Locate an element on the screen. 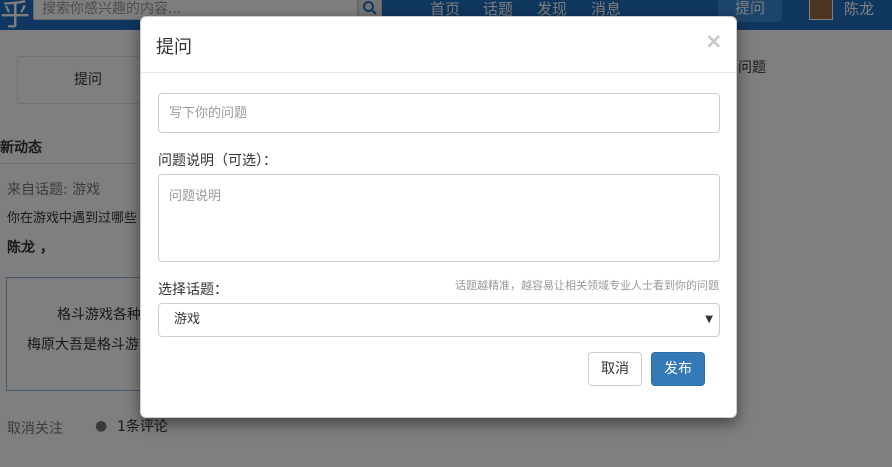  publish-button: 发布 is located at coordinates (678, 369).